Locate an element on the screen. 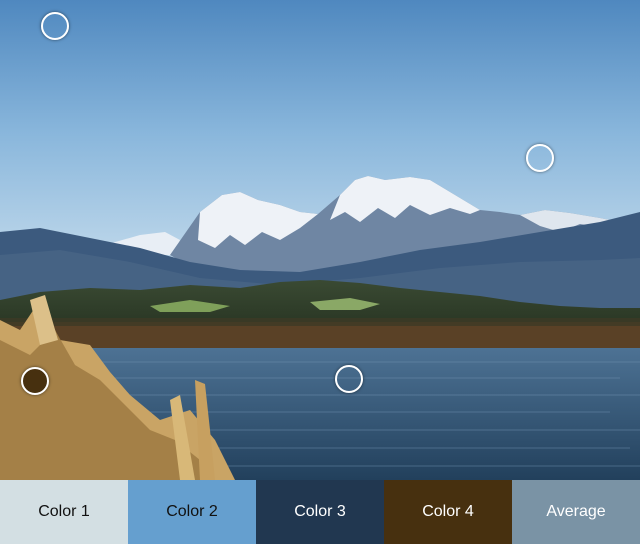 The height and width of the screenshot is (544, 640). swatch-label: Color 2 is located at coordinates (192, 511).